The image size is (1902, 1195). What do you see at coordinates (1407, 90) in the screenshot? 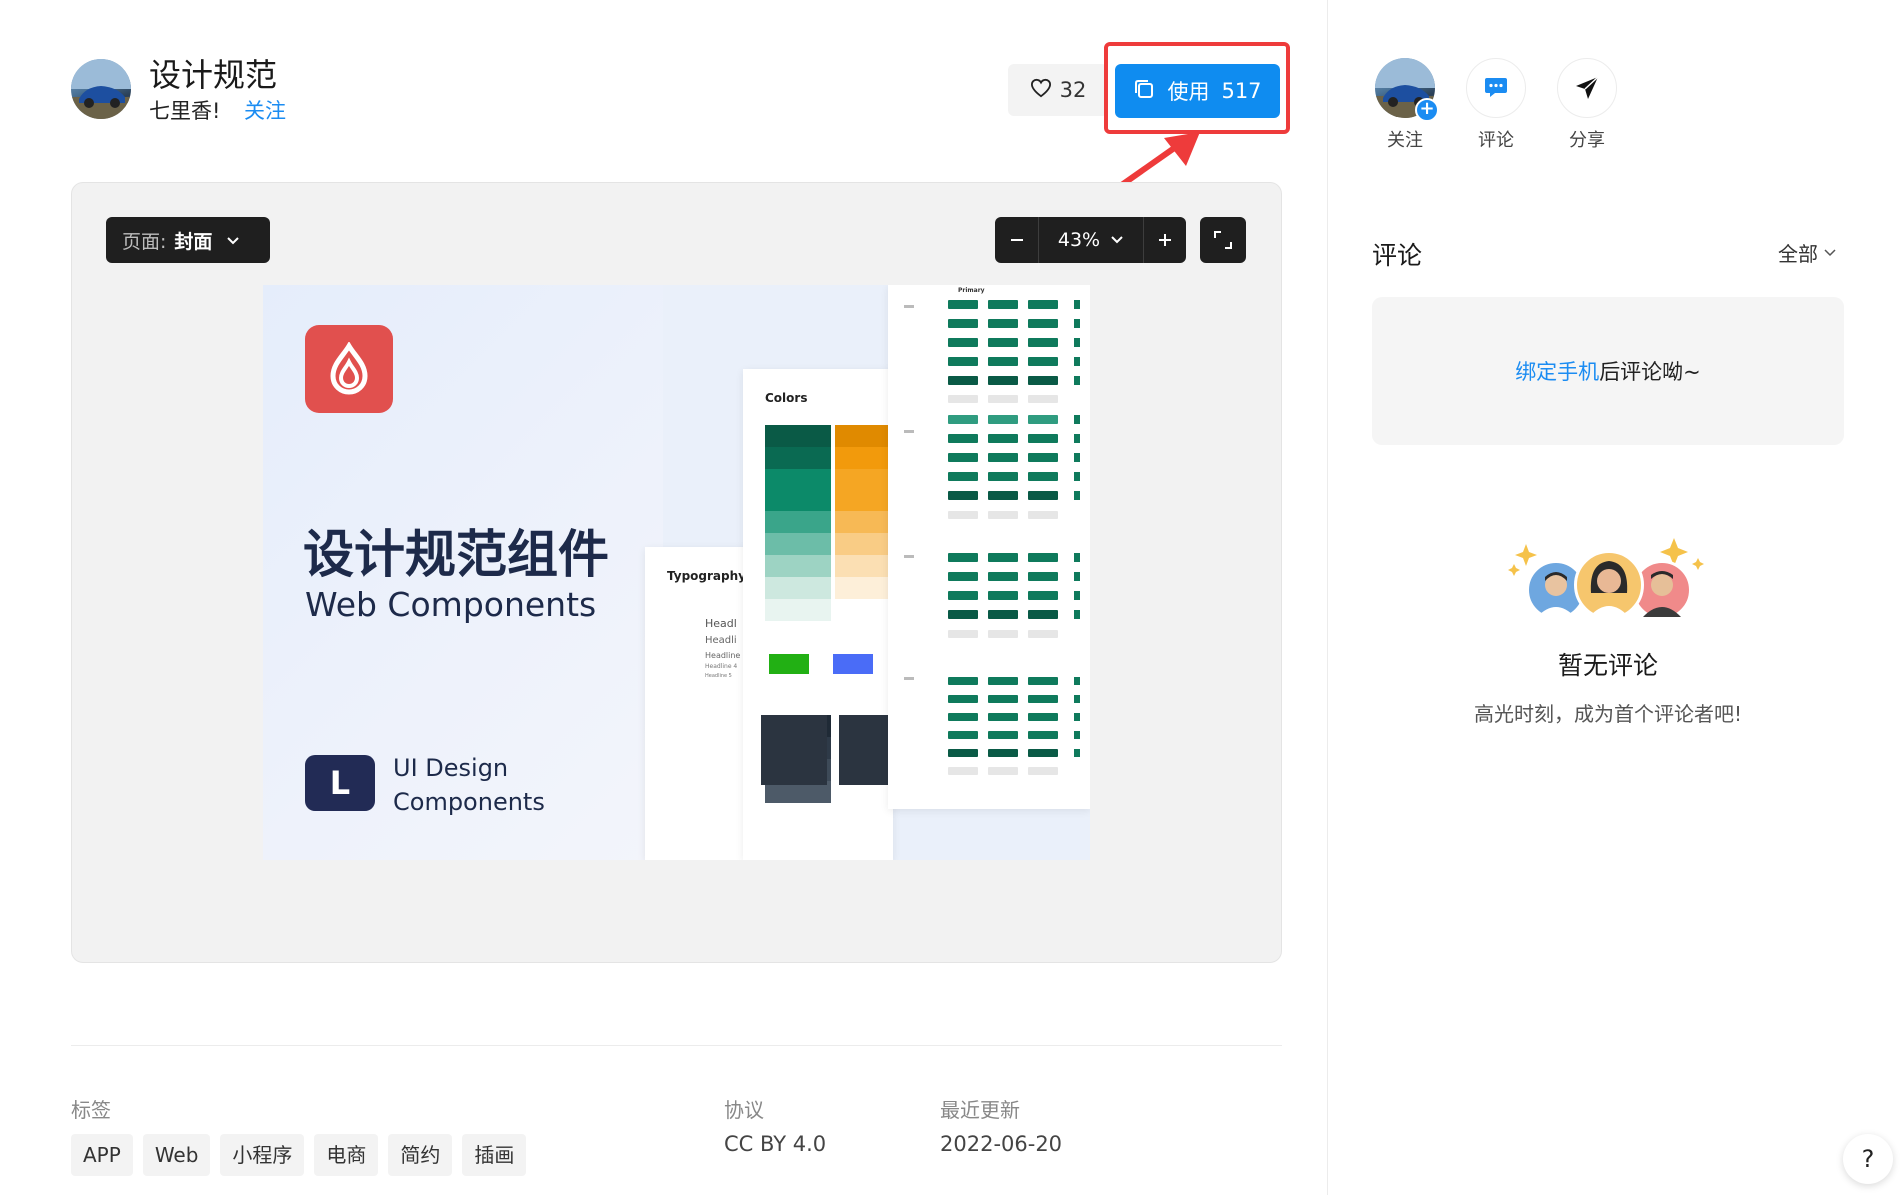
I see `author-avatar-small: +` at bounding box center [1407, 90].